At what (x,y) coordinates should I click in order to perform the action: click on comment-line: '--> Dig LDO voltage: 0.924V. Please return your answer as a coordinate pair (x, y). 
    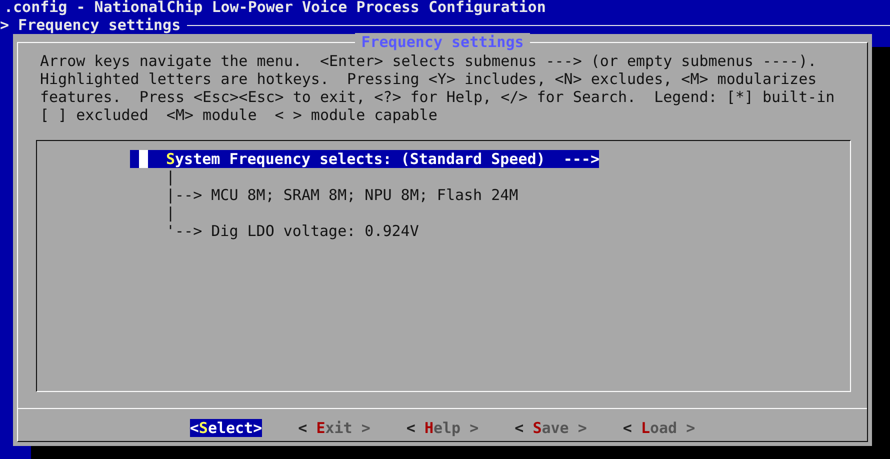
    Looking at the image, I should click on (274, 231).